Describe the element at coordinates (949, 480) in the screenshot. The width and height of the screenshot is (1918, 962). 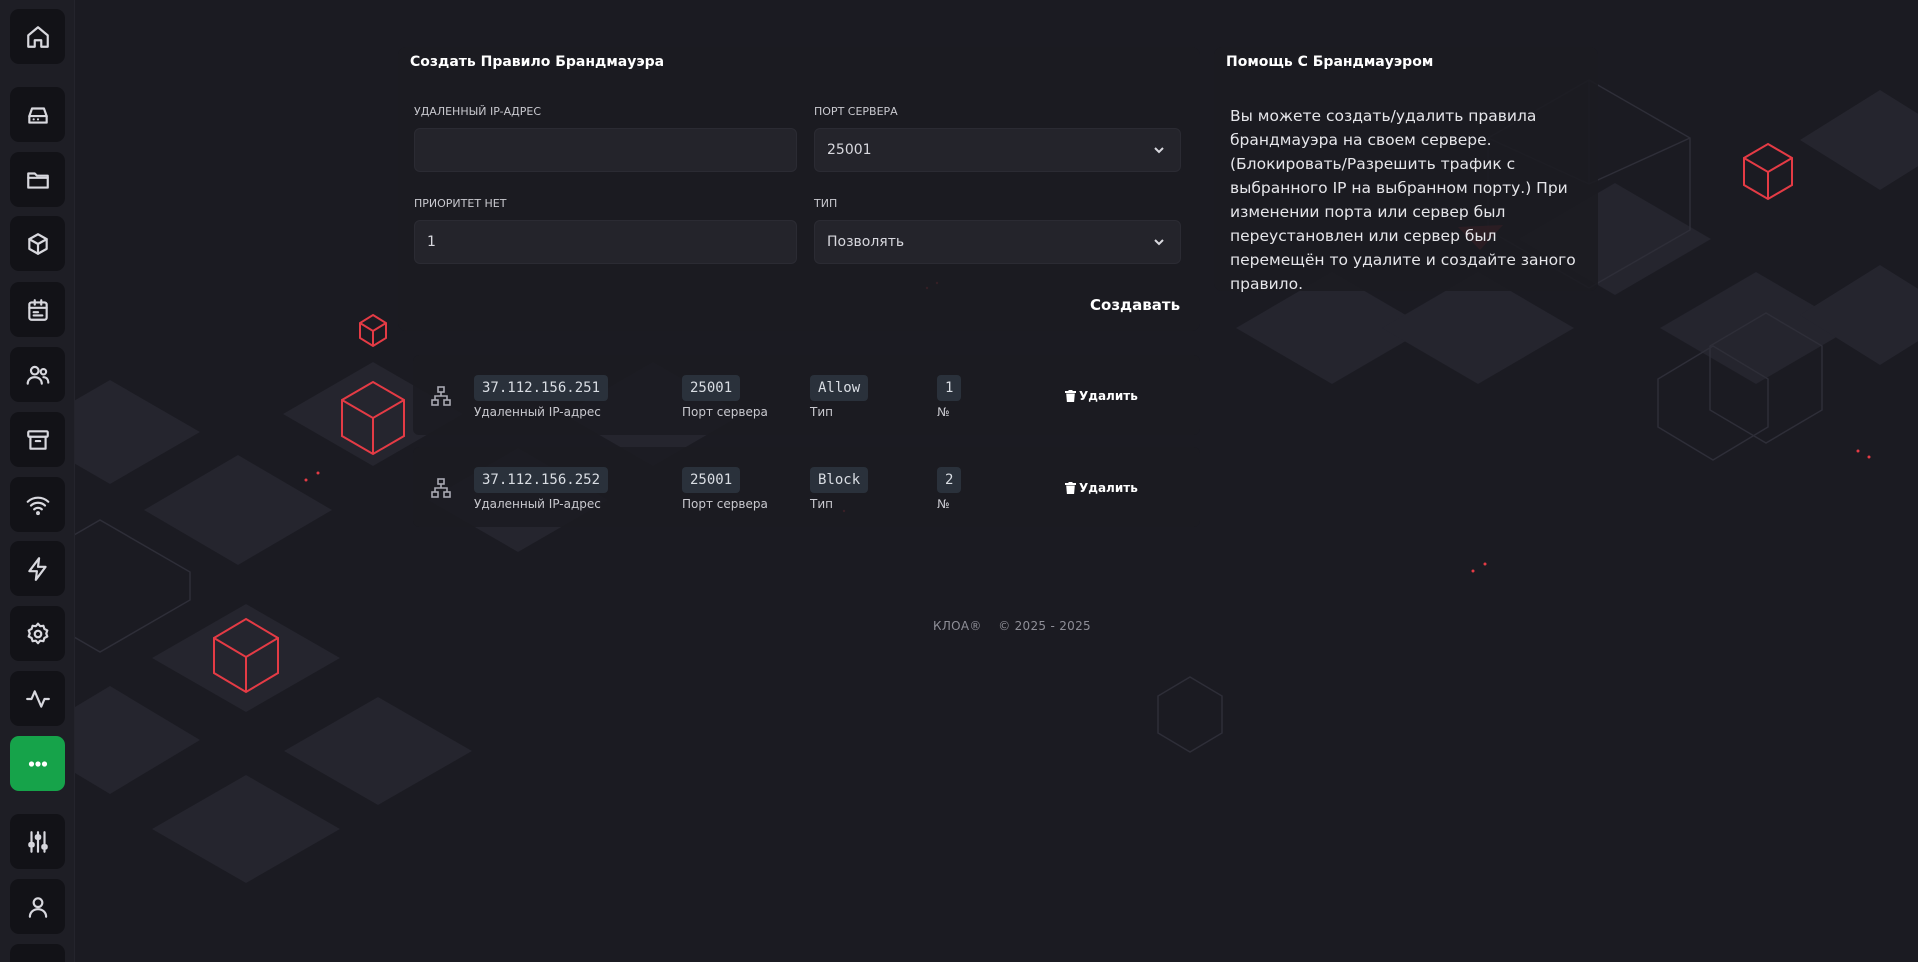
I see `rule-number: 2` at that location.